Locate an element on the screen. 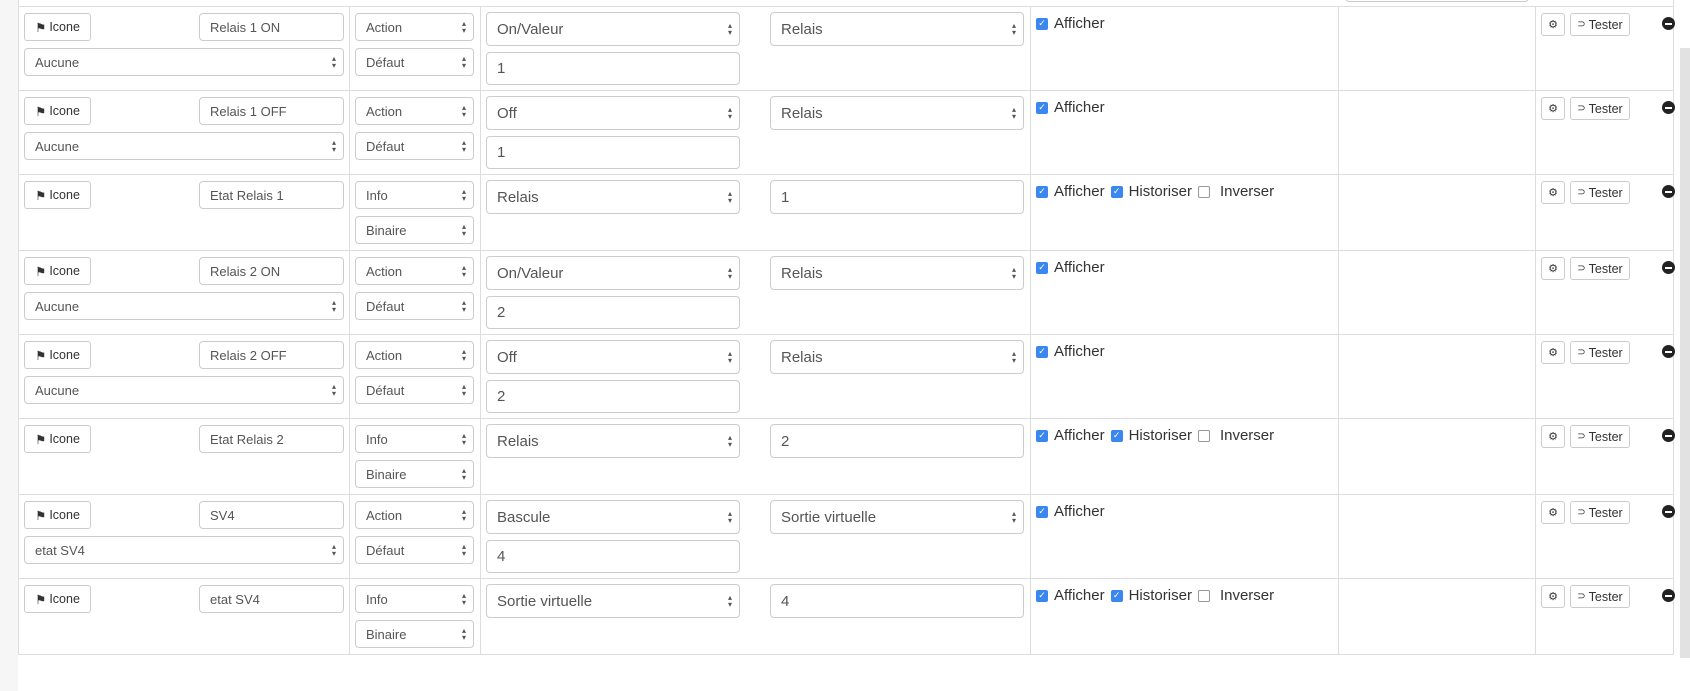  command-name-input: etat SV4 is located at coordinates (271, 599).